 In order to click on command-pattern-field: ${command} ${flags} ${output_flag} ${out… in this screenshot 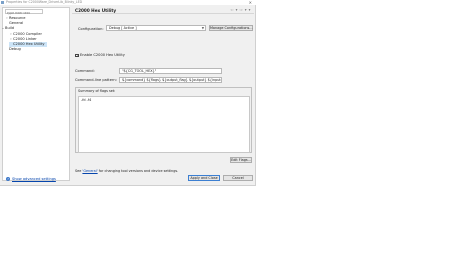, I will do `click(170, 80)`.